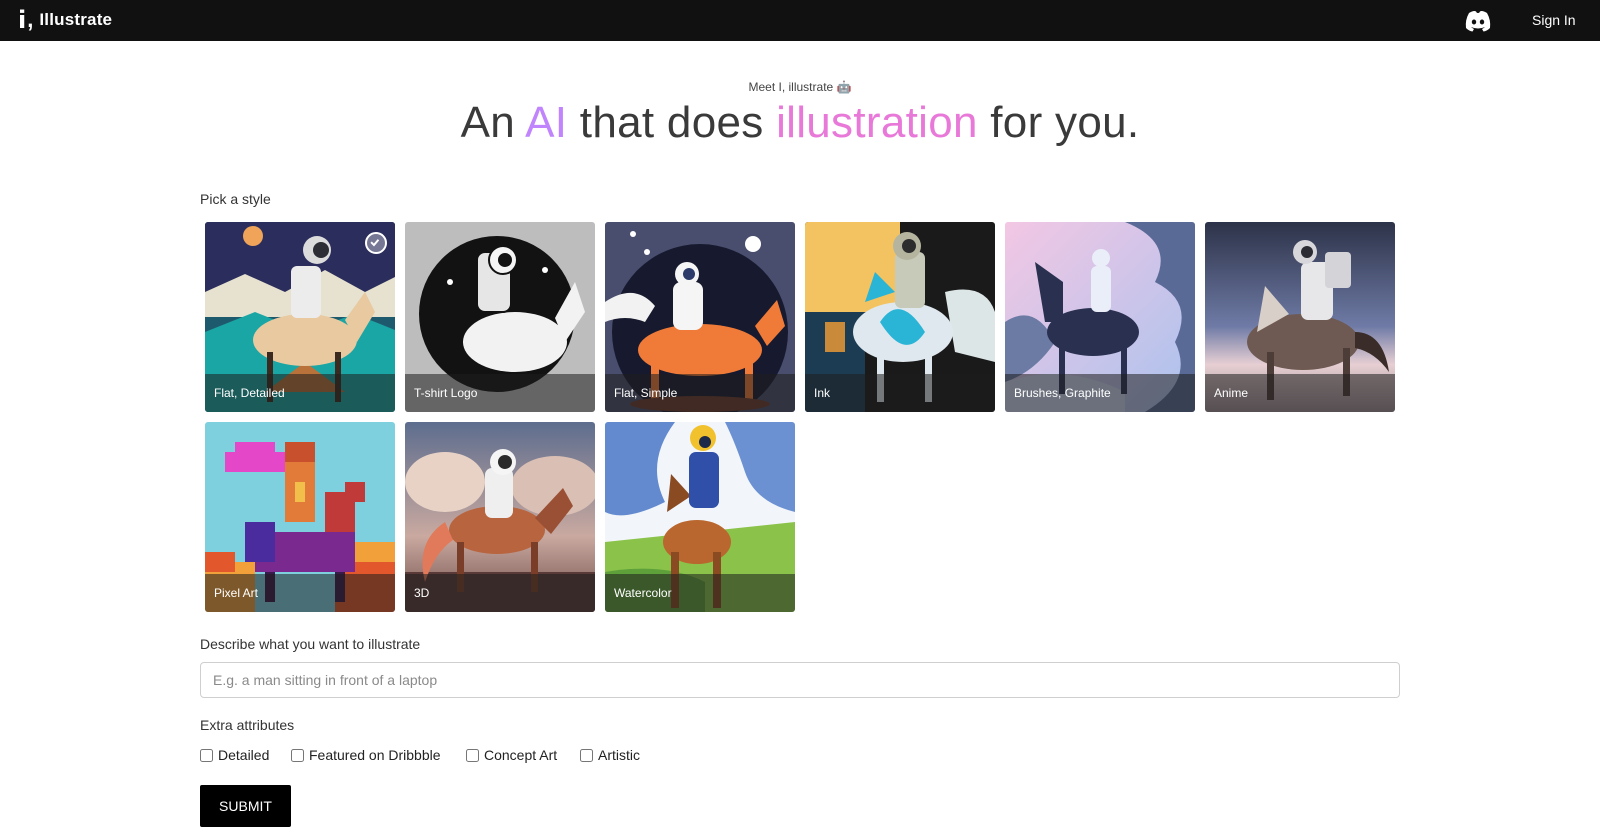  Describe the element at coordinates (236, 593) in the screenshot. I see `style-label: Pixel Art` at that location.